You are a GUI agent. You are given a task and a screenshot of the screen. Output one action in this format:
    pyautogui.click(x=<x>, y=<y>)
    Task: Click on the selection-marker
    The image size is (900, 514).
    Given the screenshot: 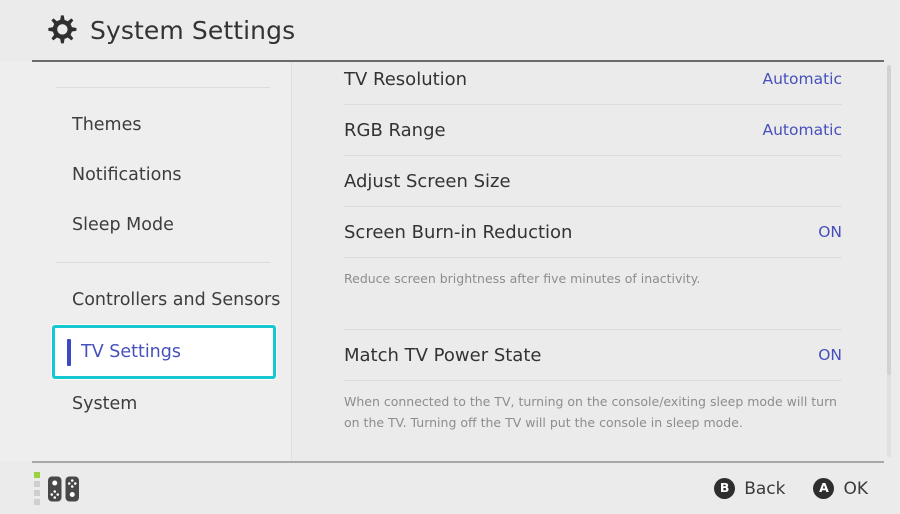 What is the action you would take?
    pyautogui.click(x=69, y=352)
    